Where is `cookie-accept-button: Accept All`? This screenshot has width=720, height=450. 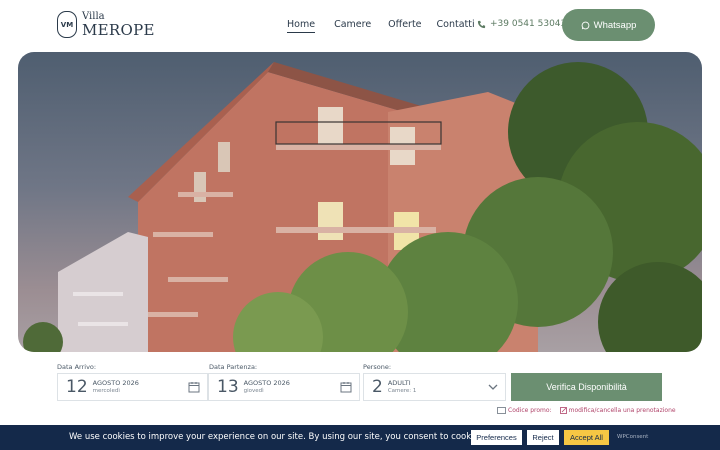 cookie-accept-button: Accept All is located at coordinates (586, 437).